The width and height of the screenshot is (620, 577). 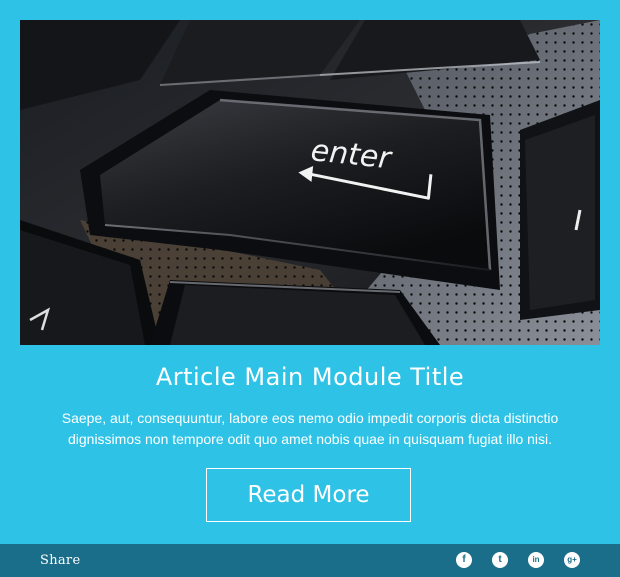 What do you see at coordinates (464, 560) in the screenshot?
I see `facebook-icon: f` at bounding box center [464, 560].